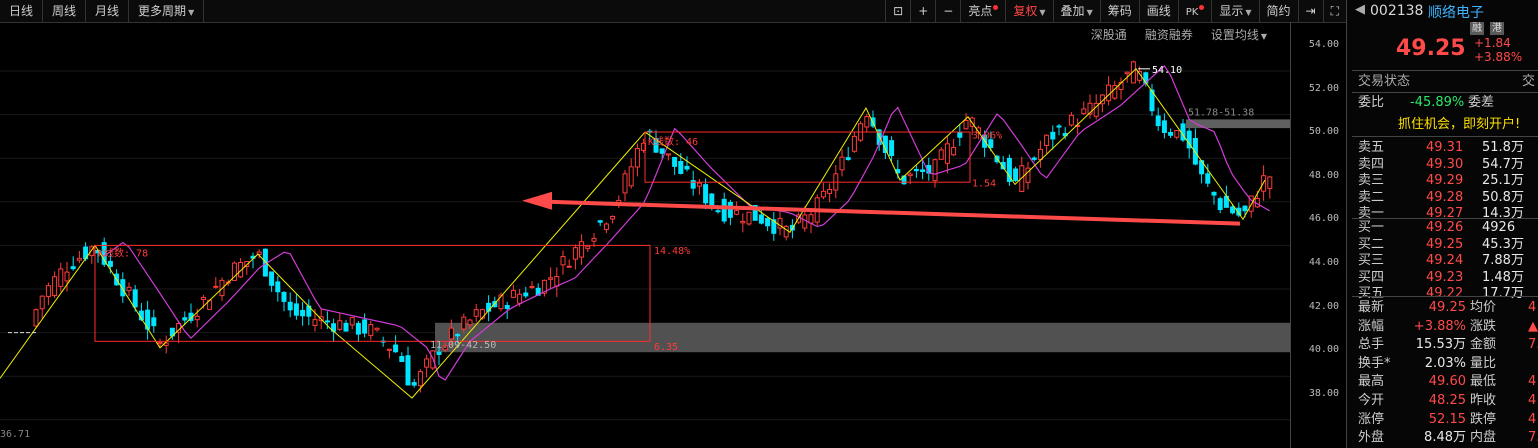 This screenshot has width=1538, height=448. I want to click on sell-row: 卖五 49.31 51.8万, so click(1448, 147).